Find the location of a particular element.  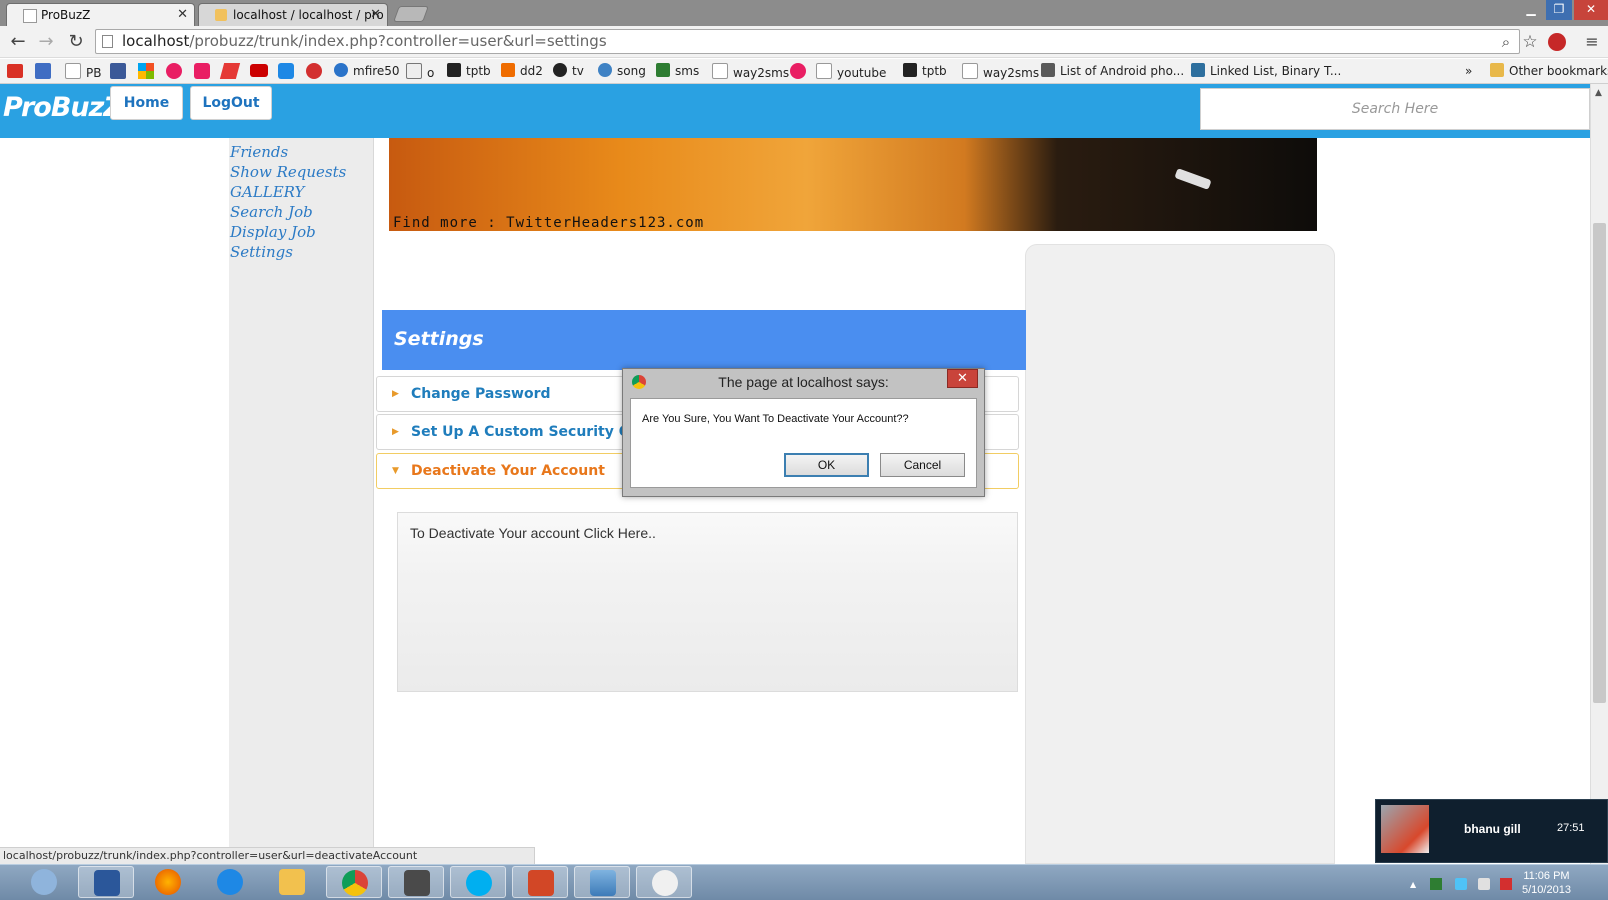

taskbar-explorer is located at coordinates (292, 882).